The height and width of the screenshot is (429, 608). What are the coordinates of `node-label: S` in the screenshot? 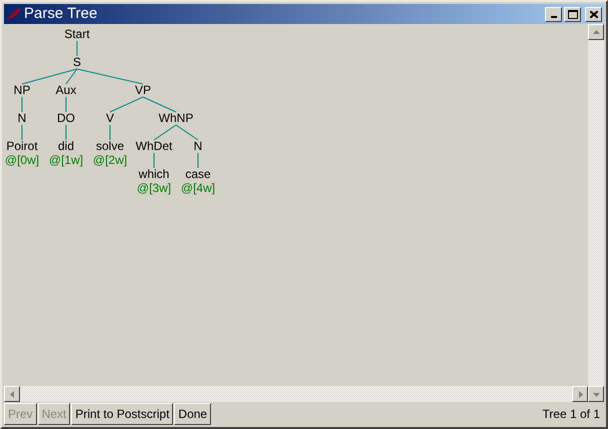 It's located at (77, 62).